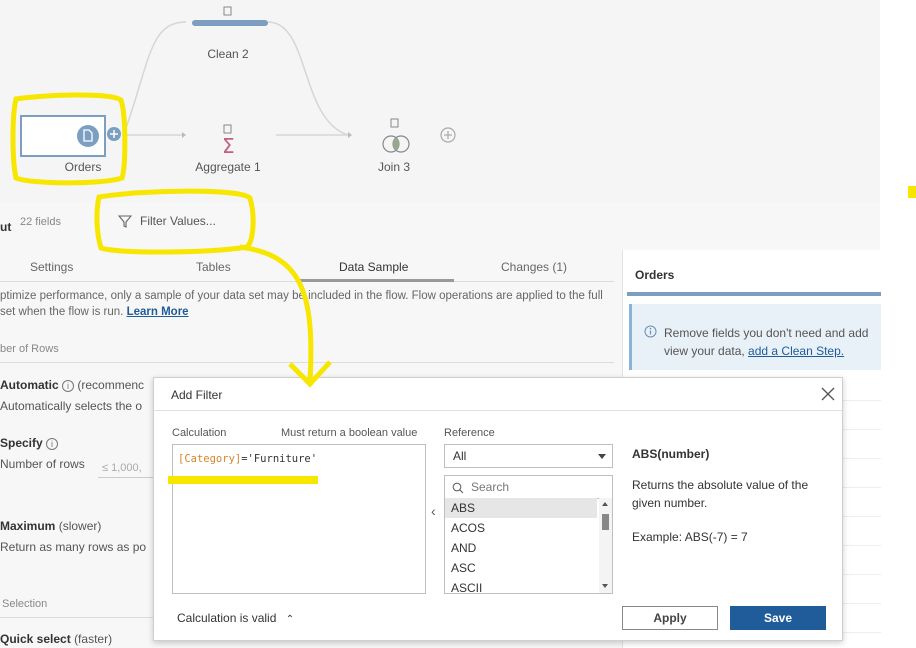  I want to click on fields-count: 22 fields, so click(40, 222).